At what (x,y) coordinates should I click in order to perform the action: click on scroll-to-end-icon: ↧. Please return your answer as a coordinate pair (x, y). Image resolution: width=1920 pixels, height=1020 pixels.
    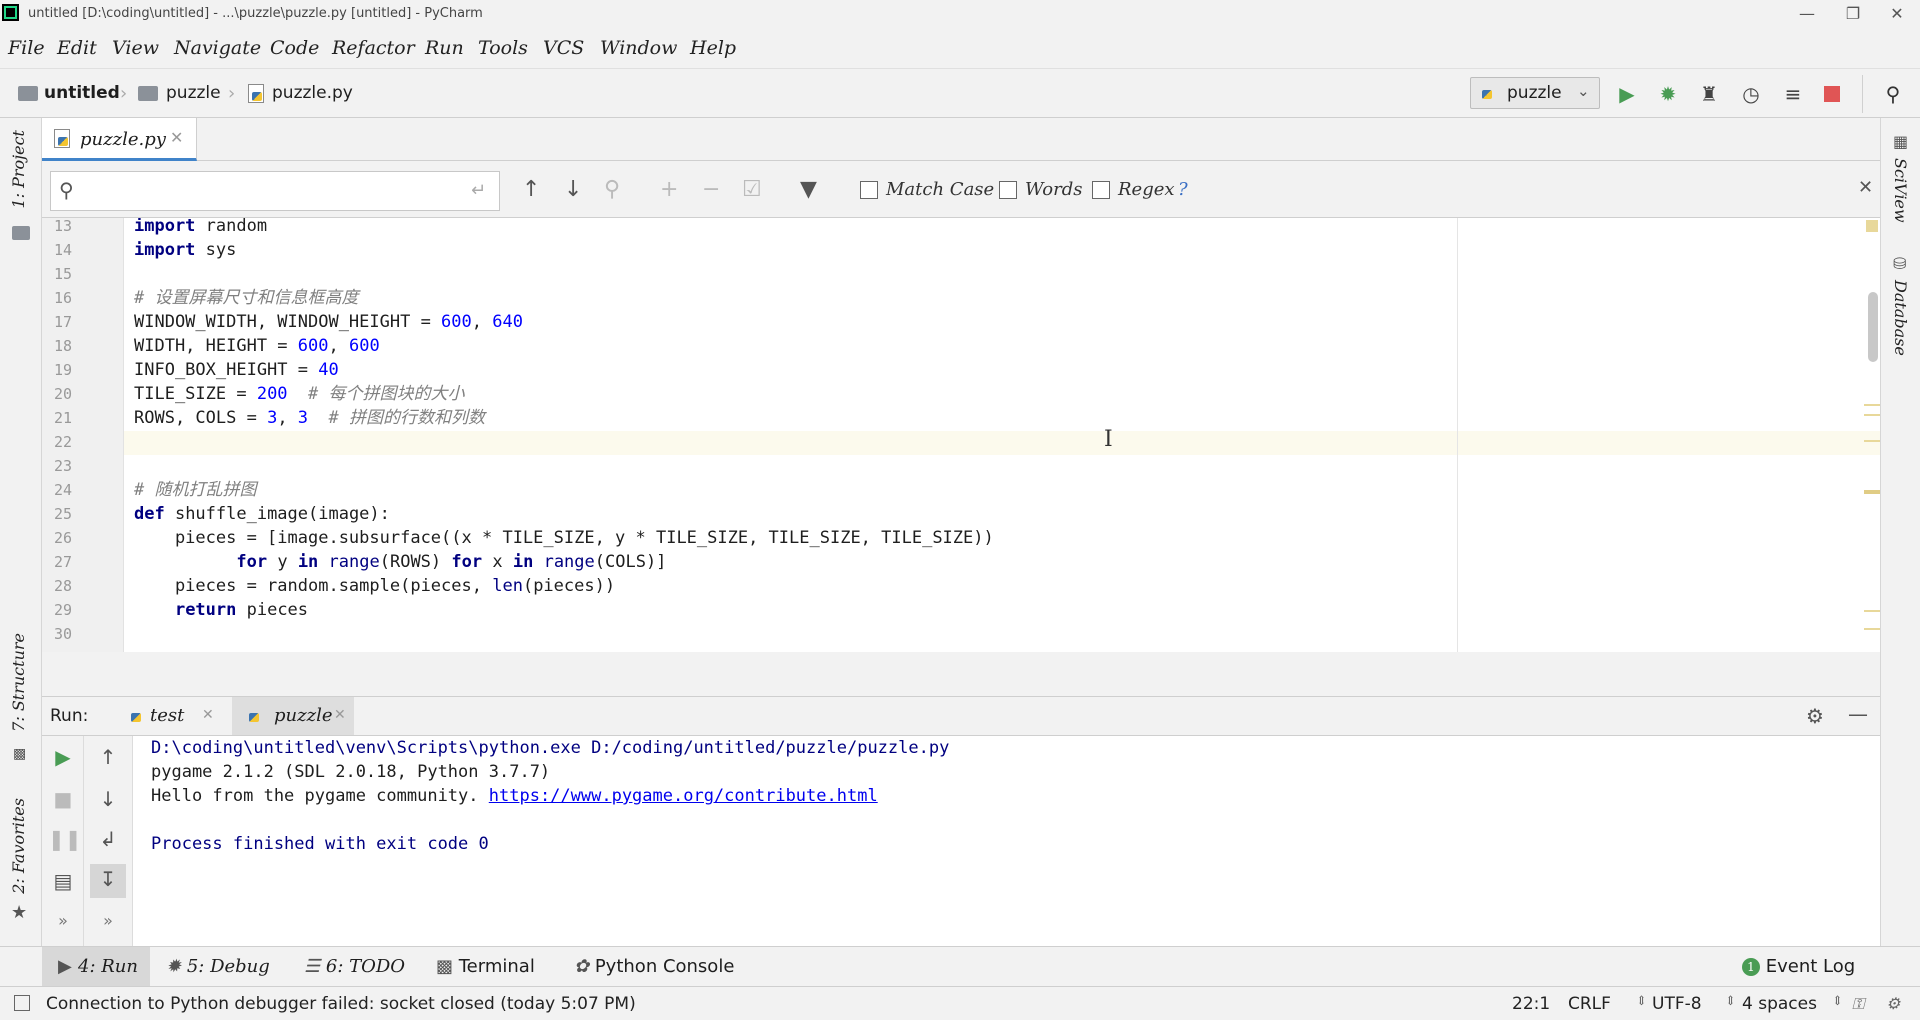
    Looking at the image, I should click on (108, 881).